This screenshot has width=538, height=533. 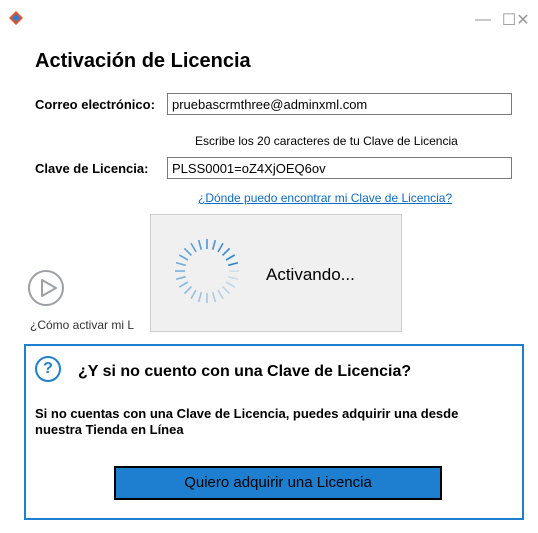 What do you see at coordinates (143, 61) in the screenshot?
I see `page-title: Activación de Licencia` at bounding box center [143, 61].